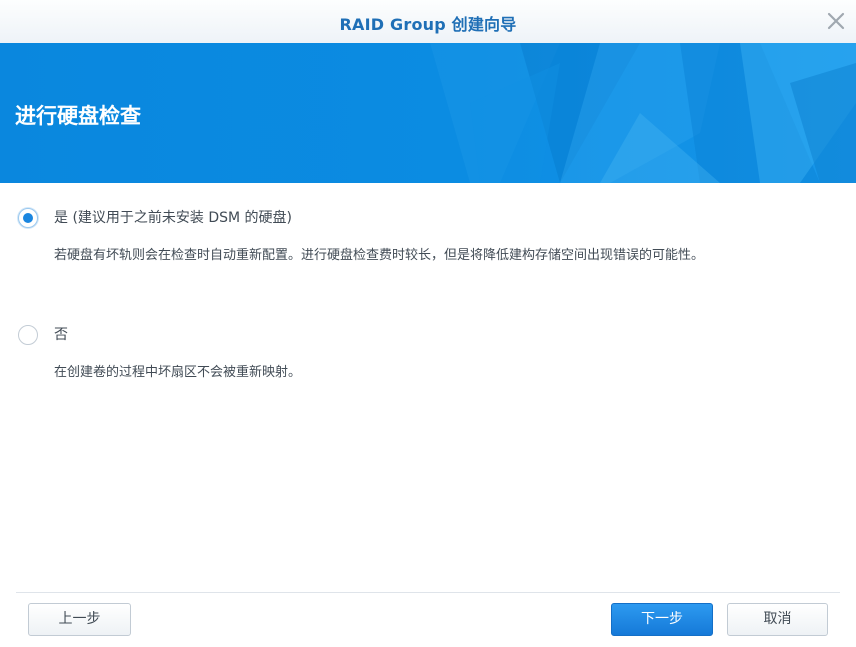  I want to click on next-button: 下一步, so click(662, 619).